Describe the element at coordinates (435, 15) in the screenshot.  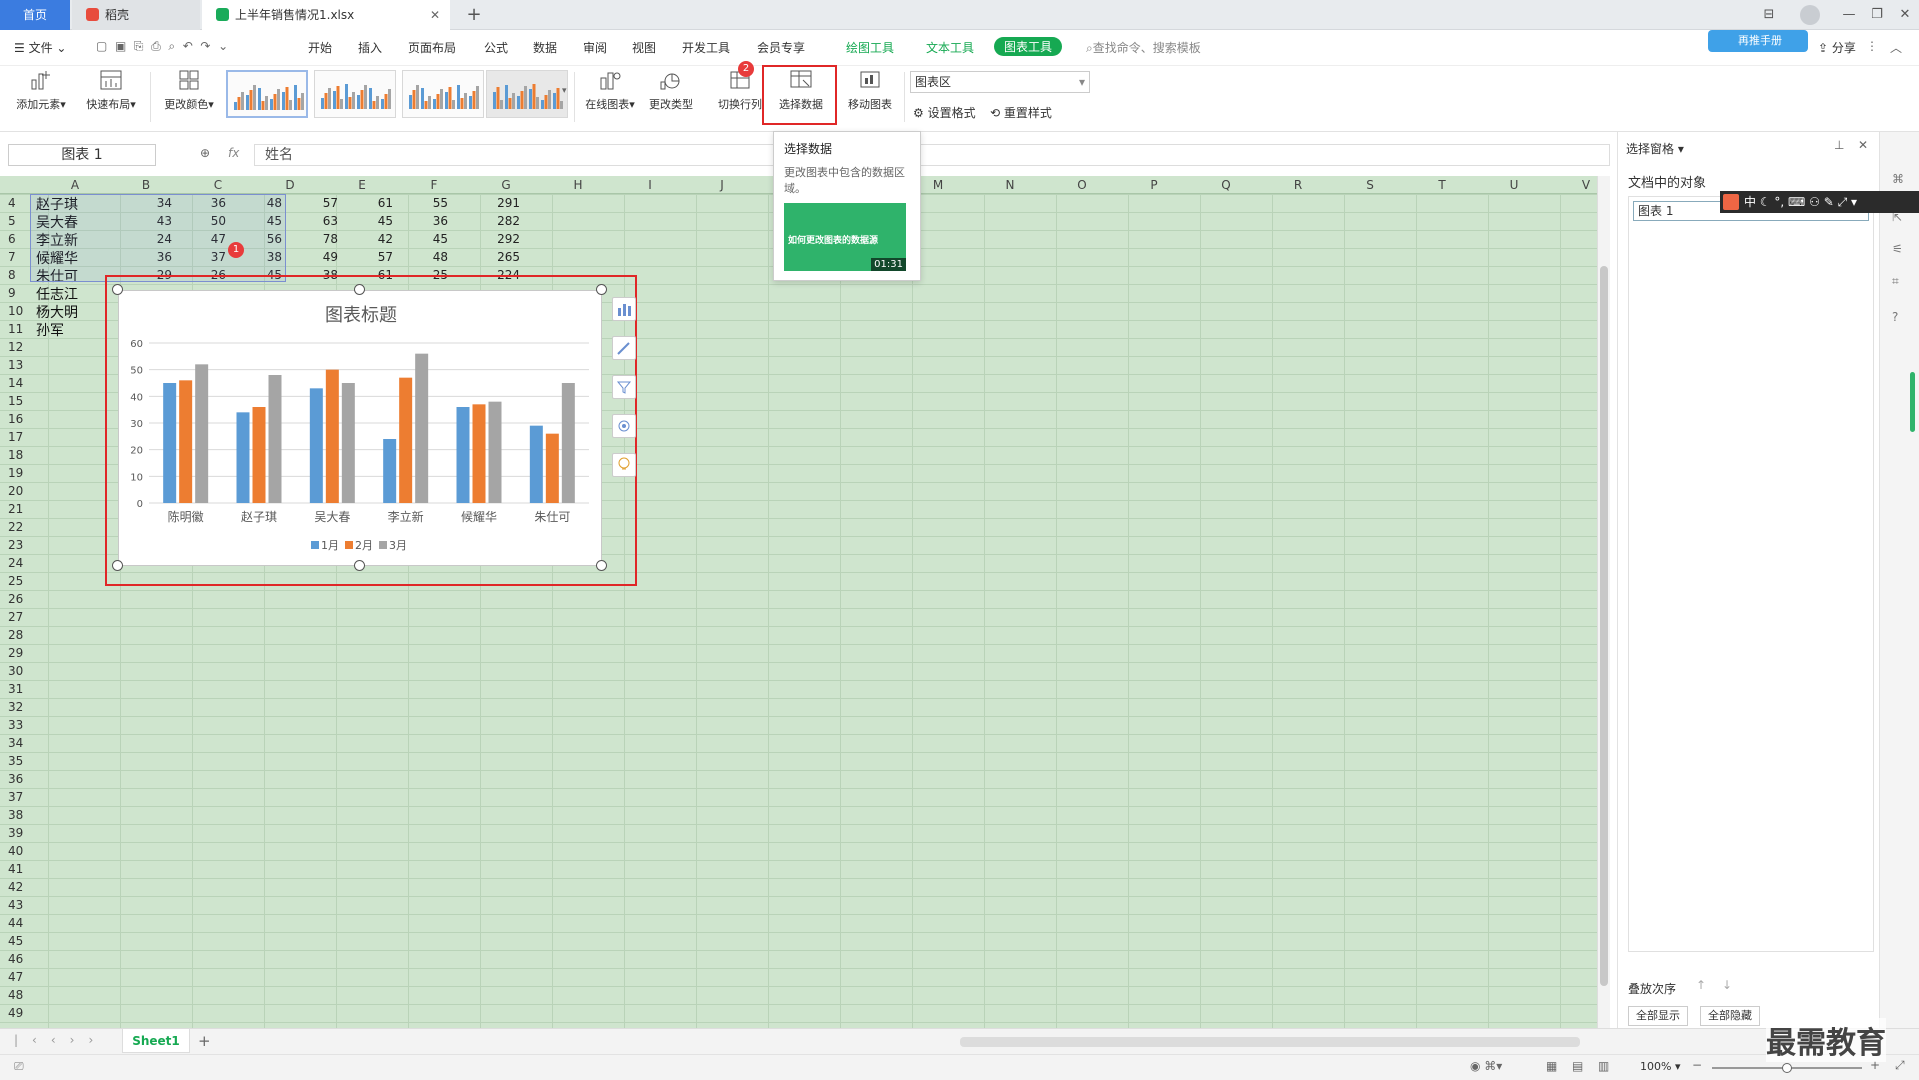
I see `close-tab-icon: ✕` at that location.